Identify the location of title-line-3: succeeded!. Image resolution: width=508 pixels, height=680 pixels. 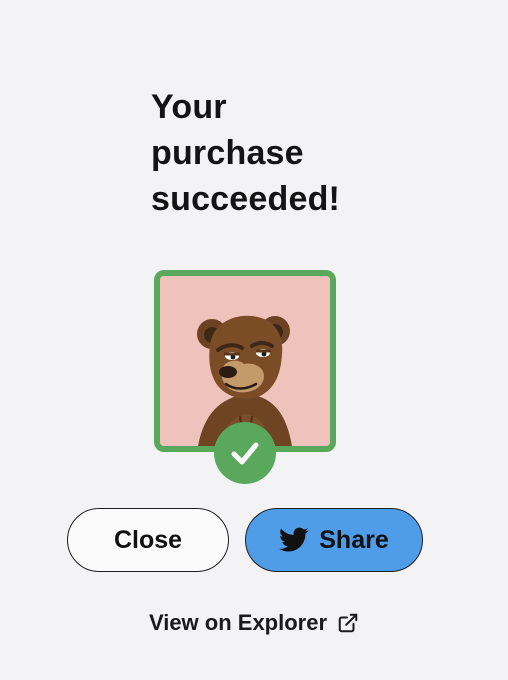
(246, 199).